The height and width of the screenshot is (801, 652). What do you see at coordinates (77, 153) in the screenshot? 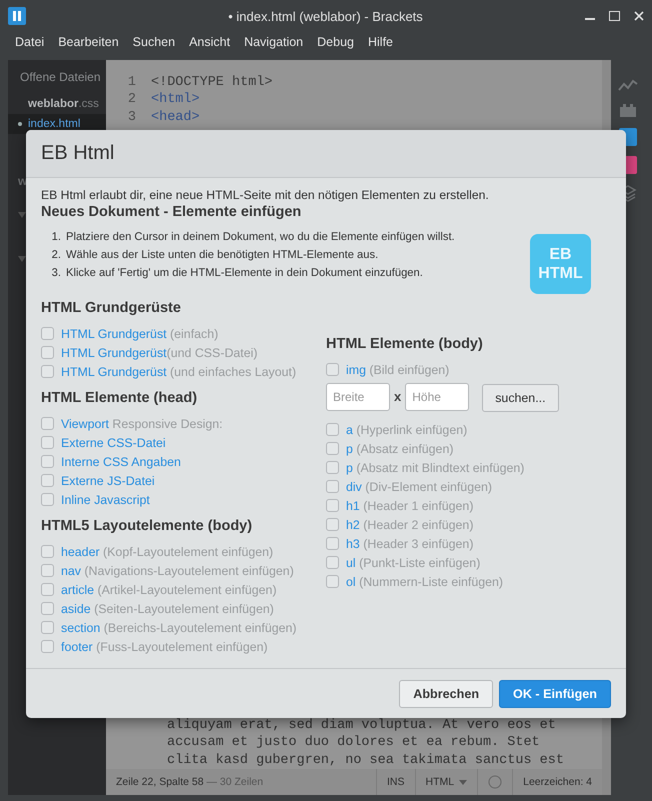
I see `dialog-title: EB Html` at bounding box center [77, 153].